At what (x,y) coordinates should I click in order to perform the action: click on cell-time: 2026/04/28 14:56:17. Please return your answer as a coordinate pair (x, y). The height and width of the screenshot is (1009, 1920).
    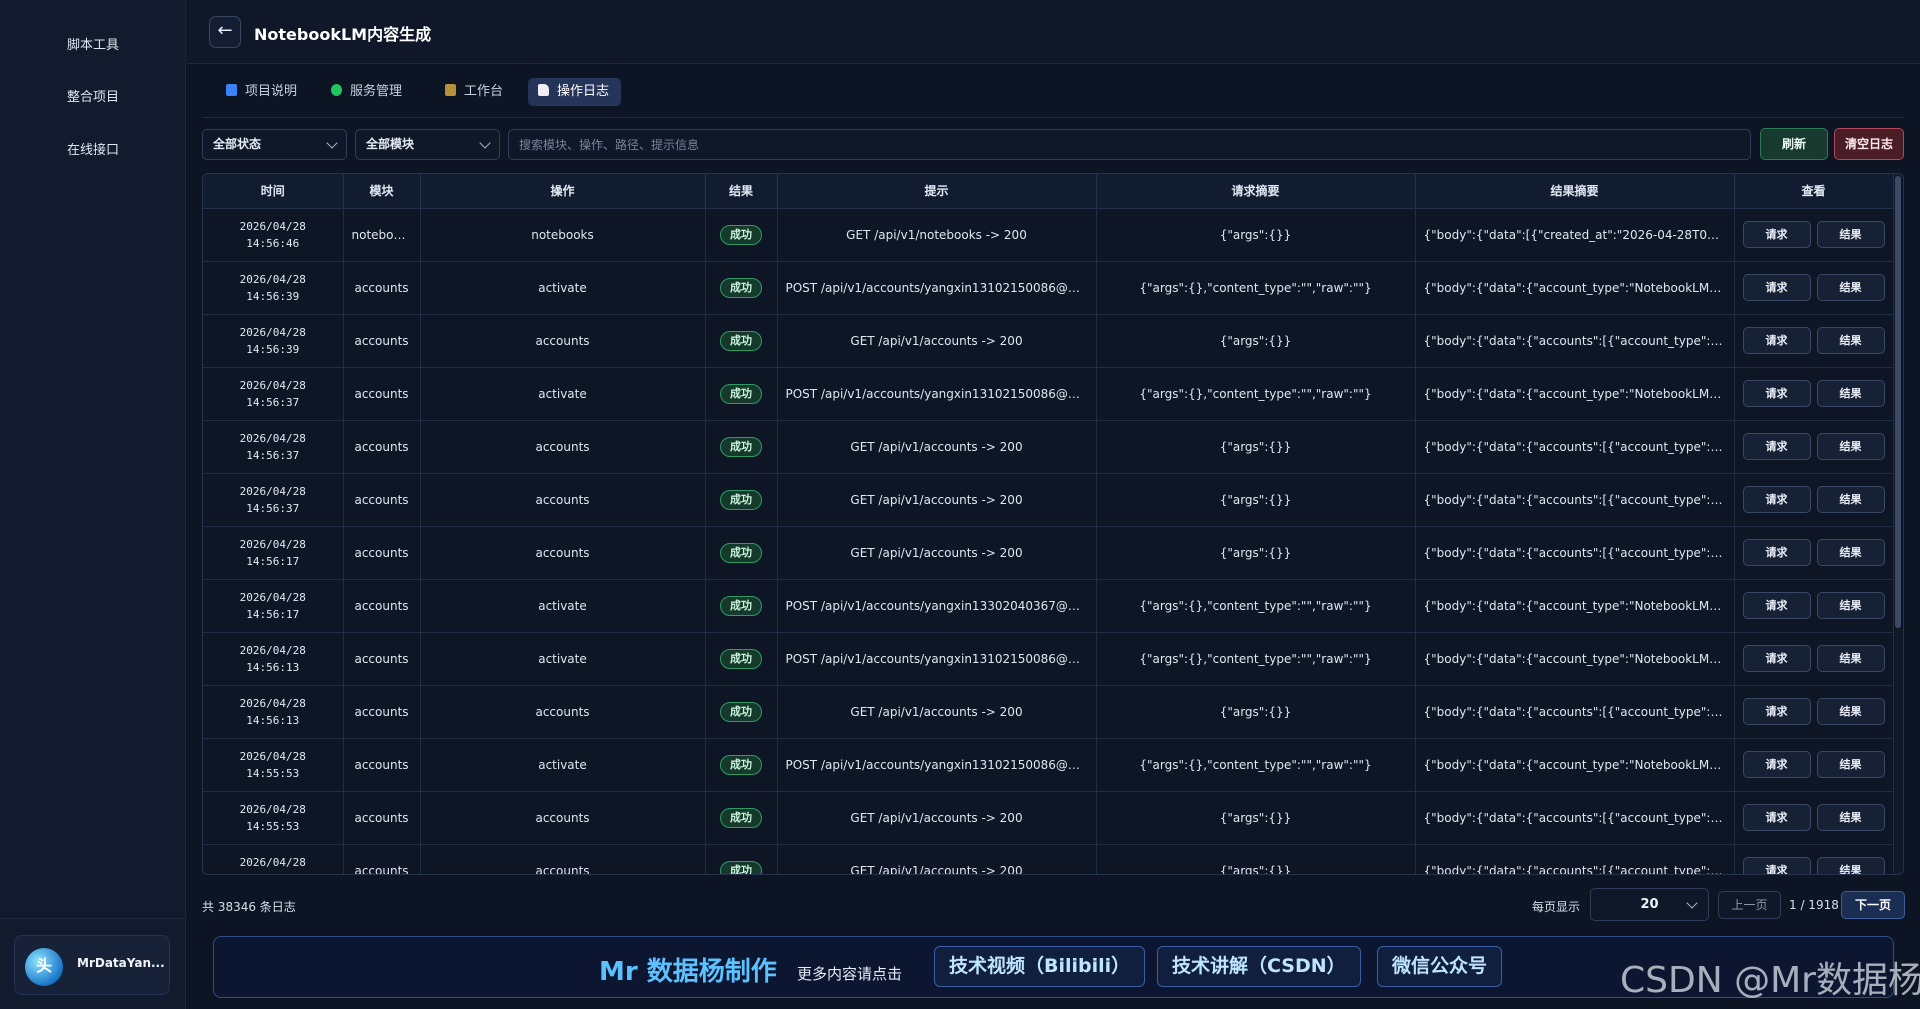
    Looking at the image, I should click on (273, 553).